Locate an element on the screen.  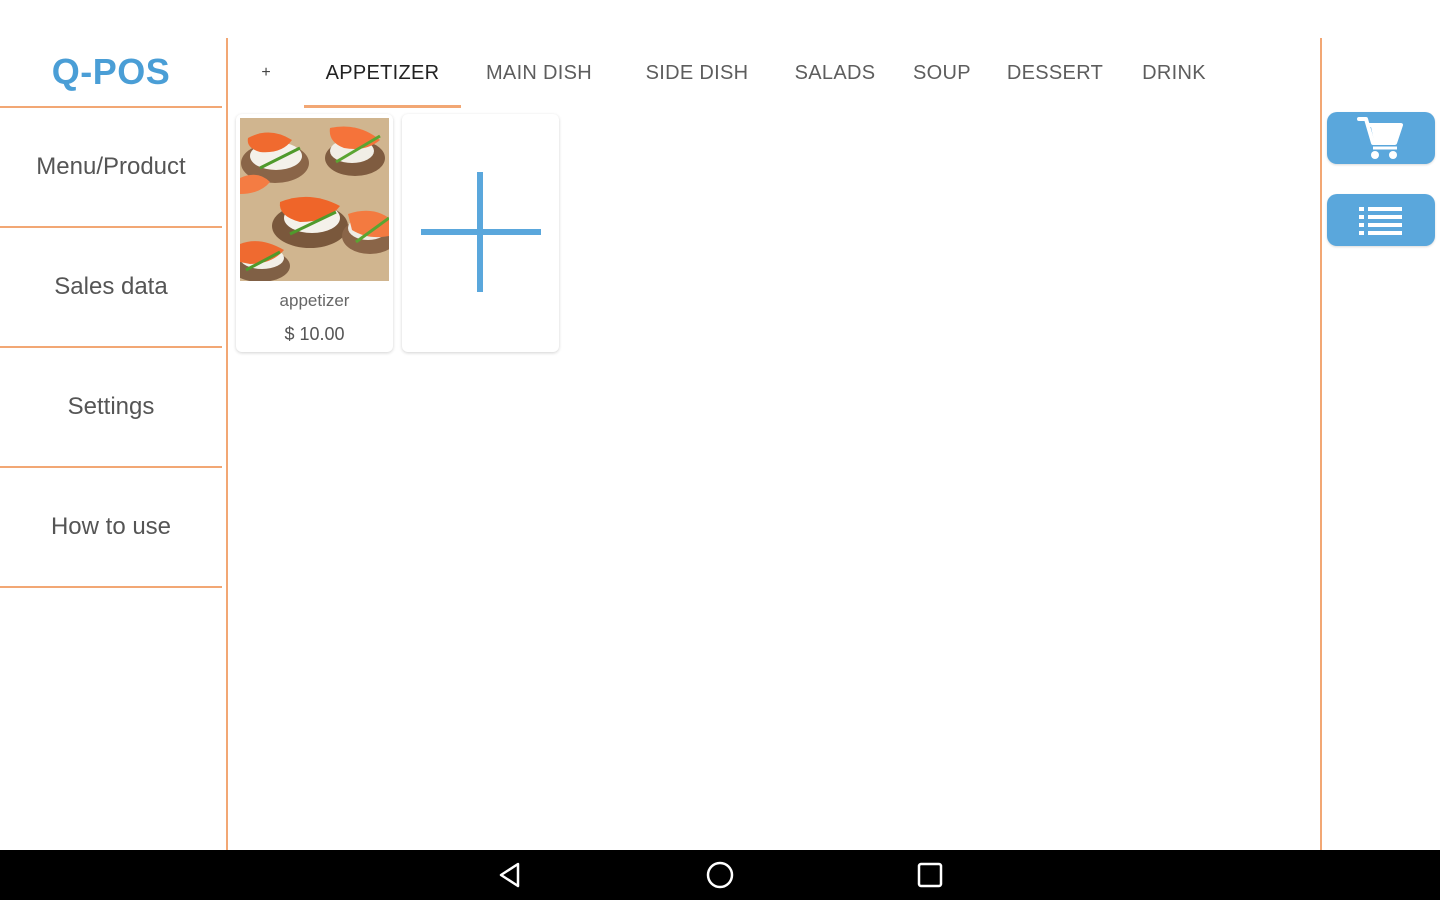
tab-label: SIDE DISH is located at coordinates (697, 72).